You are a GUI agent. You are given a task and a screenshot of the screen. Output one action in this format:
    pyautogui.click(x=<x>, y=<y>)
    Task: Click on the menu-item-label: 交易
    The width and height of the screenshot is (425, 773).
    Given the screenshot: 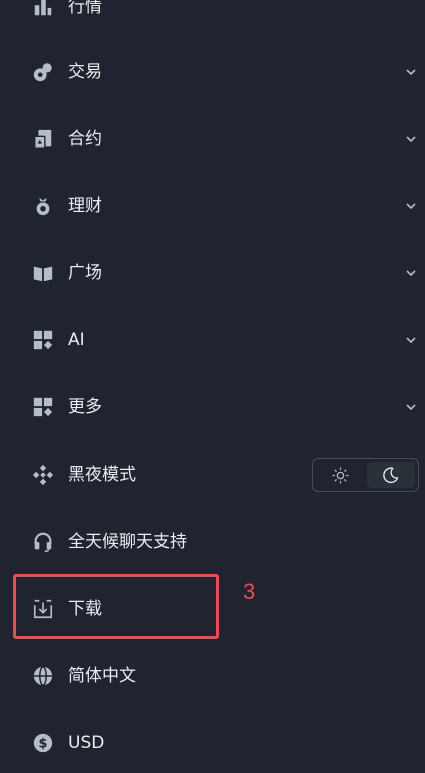 What is the action you would take?
    pyautogui.click(x=85, y=72)
    